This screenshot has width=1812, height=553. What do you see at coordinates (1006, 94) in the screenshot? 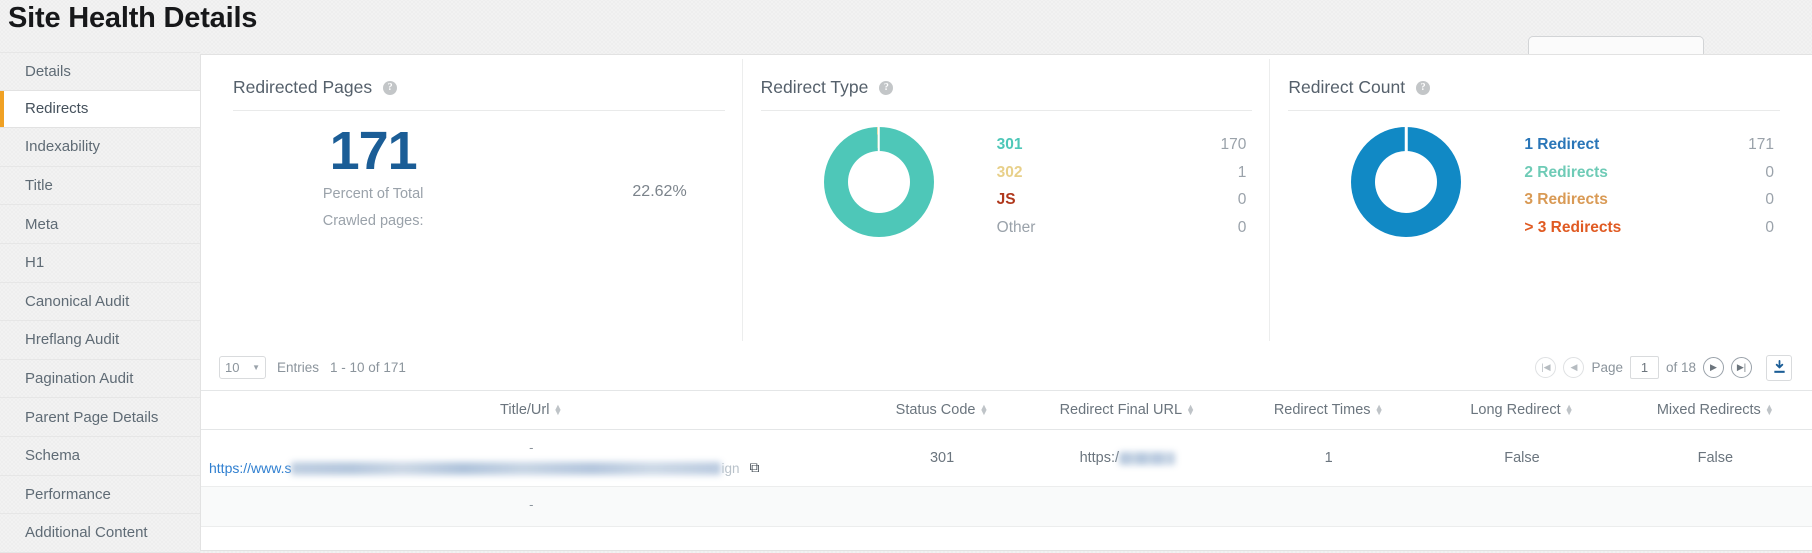
I see `card-header: Redirect Type ?` at bounding box center [1006, 94].